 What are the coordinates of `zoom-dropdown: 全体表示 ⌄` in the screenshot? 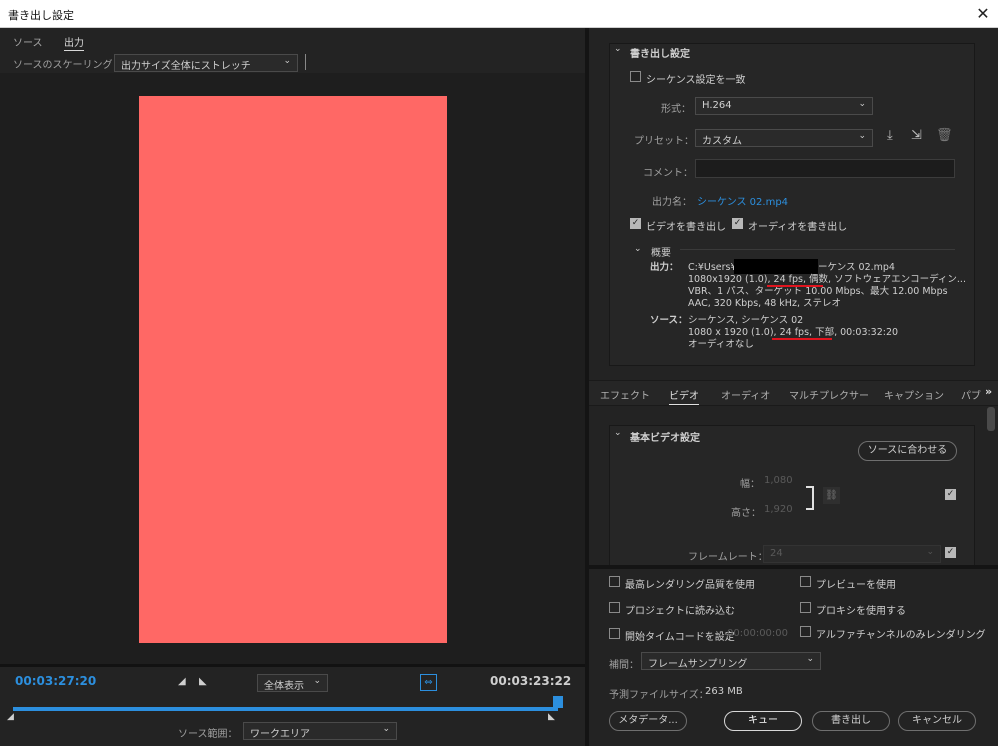 It's located at (292, 683).